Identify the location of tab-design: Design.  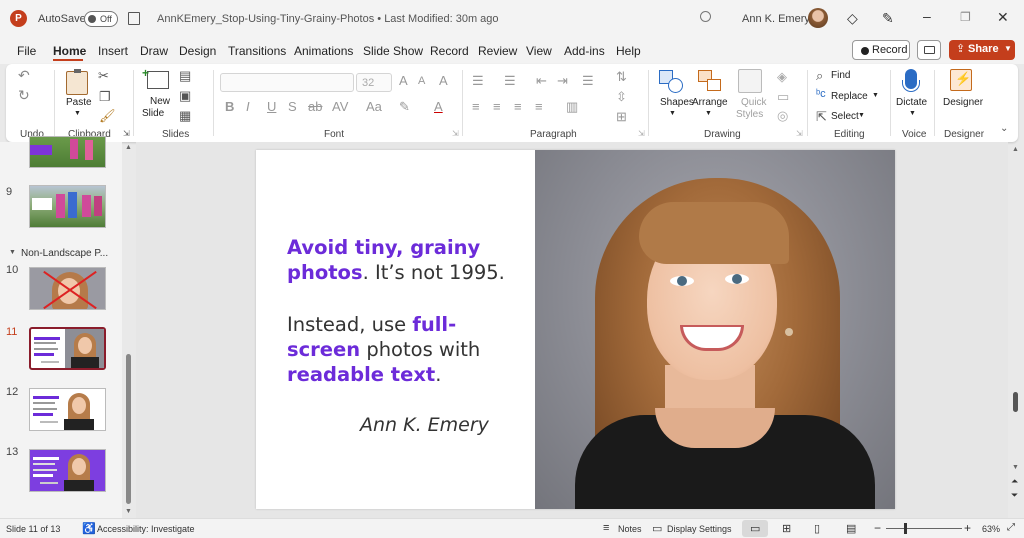
(197, 51).